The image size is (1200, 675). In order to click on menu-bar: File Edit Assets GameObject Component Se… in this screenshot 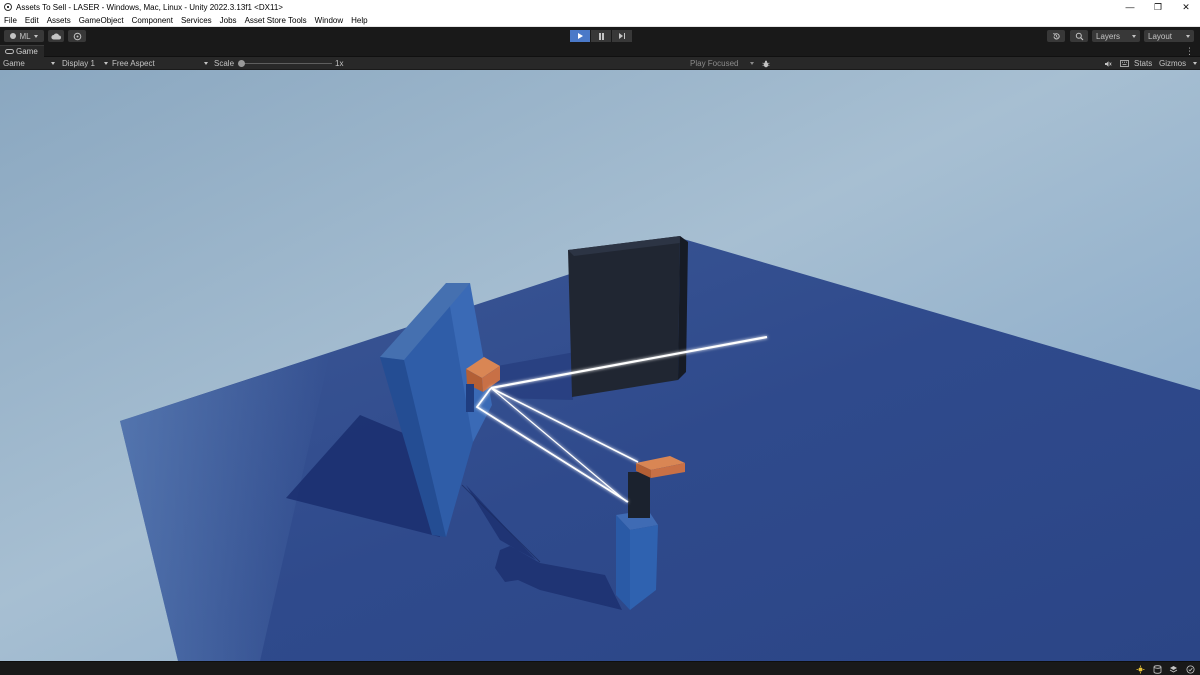, I will do `click(600, 20)`.